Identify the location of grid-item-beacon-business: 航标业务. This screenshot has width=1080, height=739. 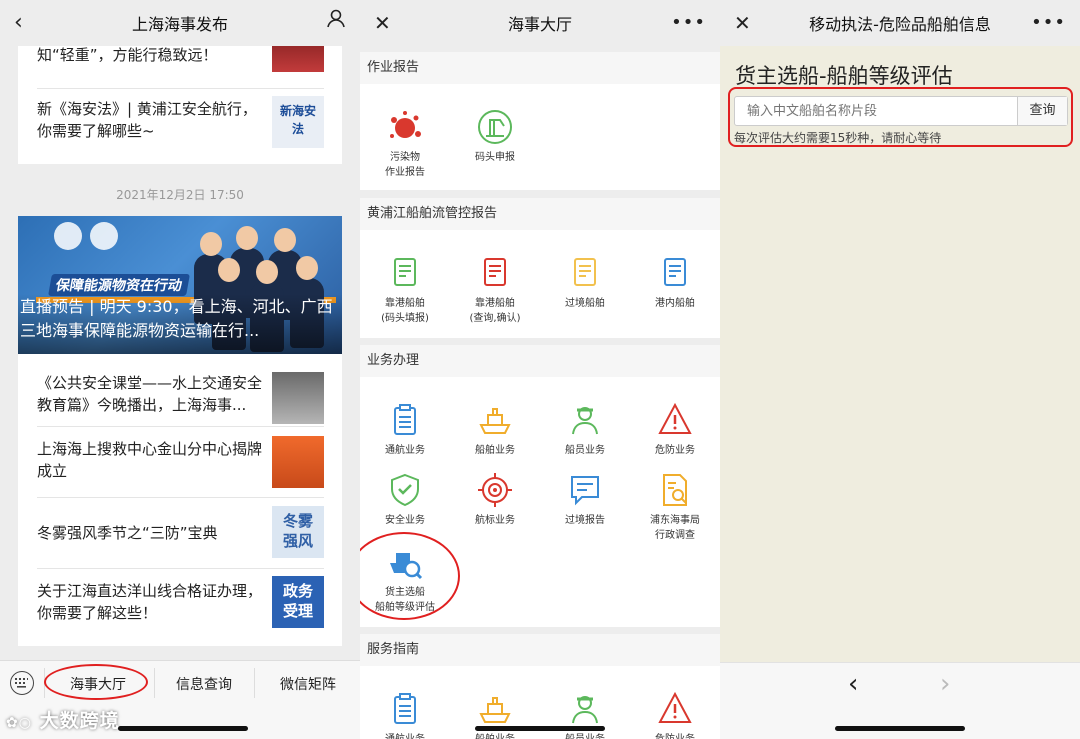
(495, 499).